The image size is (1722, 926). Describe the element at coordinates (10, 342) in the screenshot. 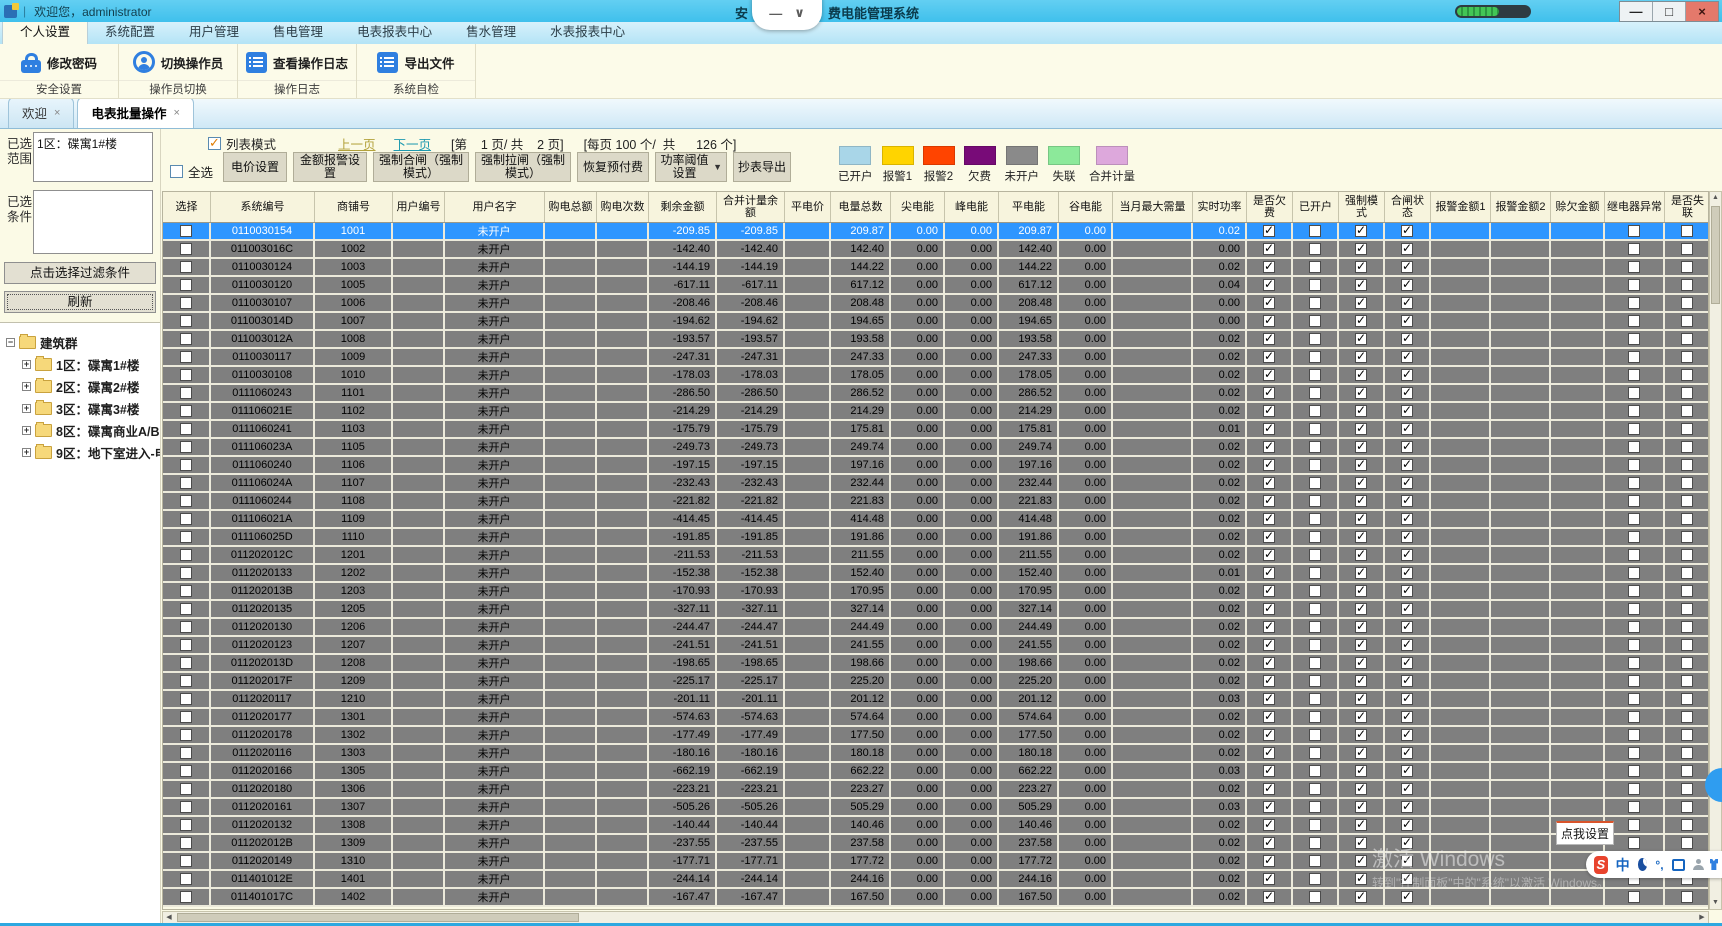

I see `collapse-icon: −` at that location.